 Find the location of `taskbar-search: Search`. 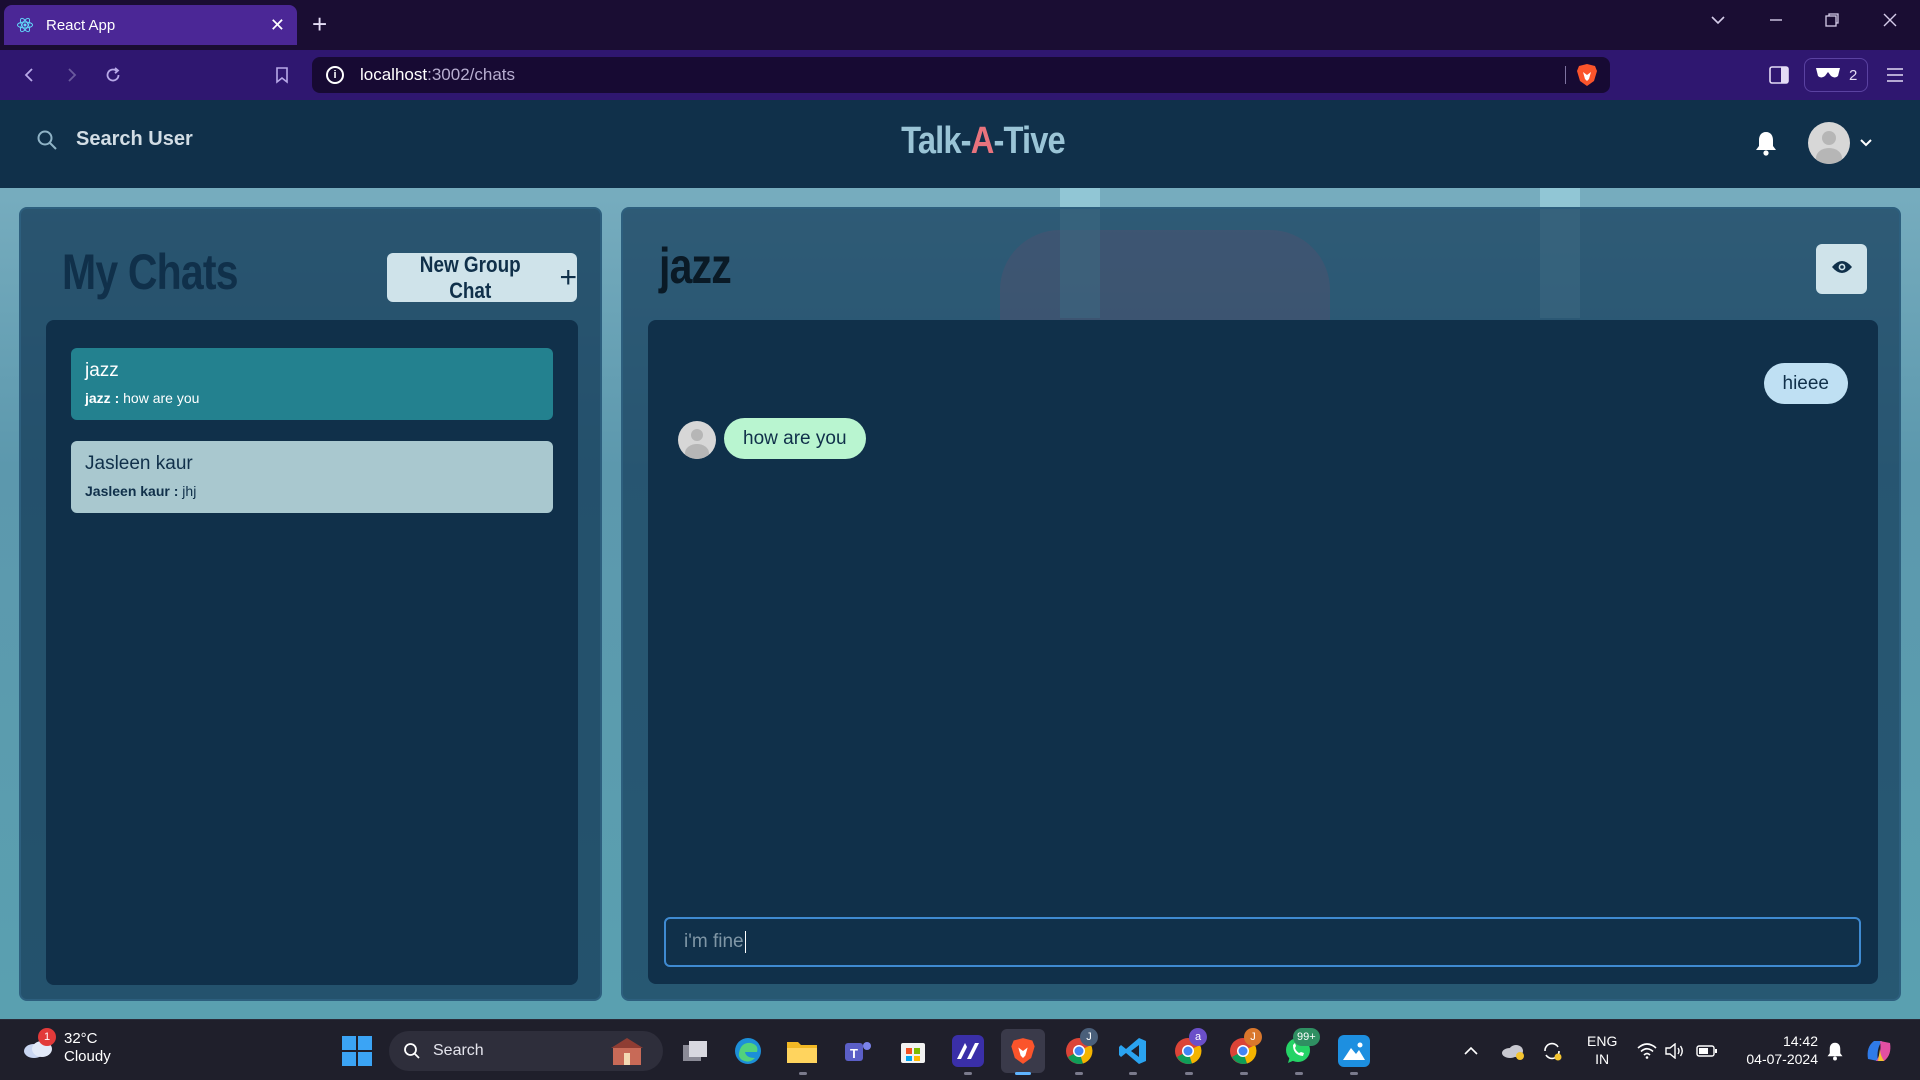

taskbar-search: Search is located at coordinates (526, 1051).